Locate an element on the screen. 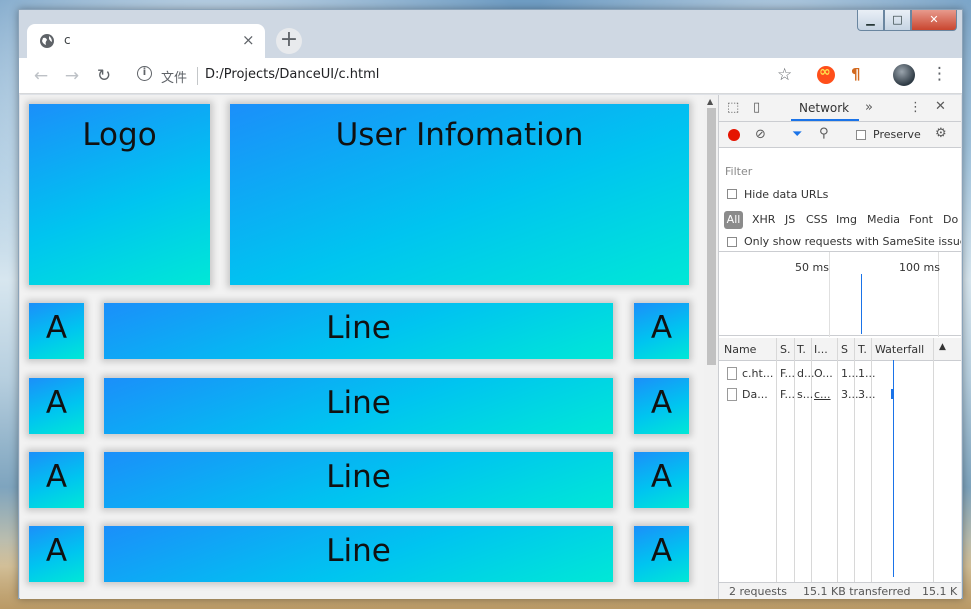 This screenshot has width=971, height=609. tab-close-icon: × is located at coordinates (248, 40).